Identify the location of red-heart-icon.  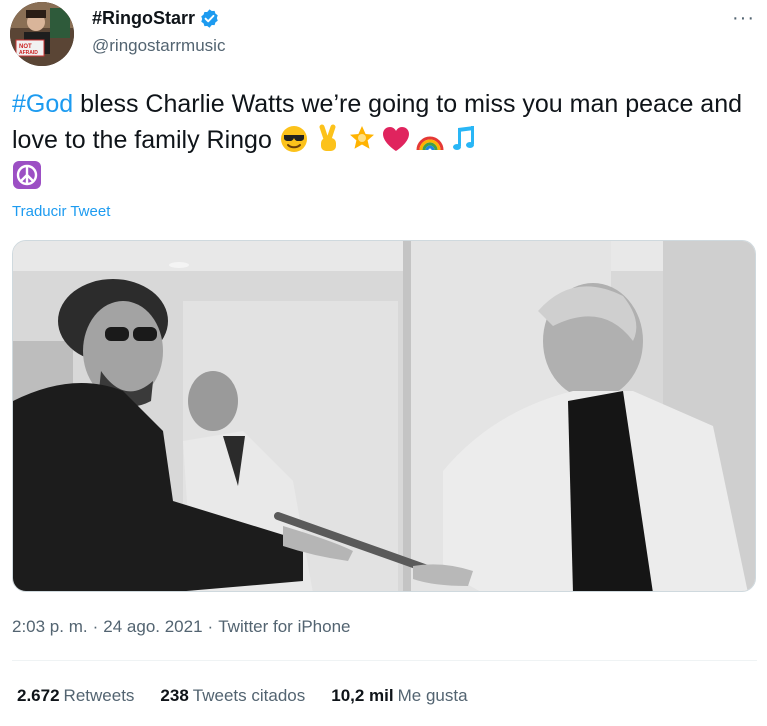
(396, 139).